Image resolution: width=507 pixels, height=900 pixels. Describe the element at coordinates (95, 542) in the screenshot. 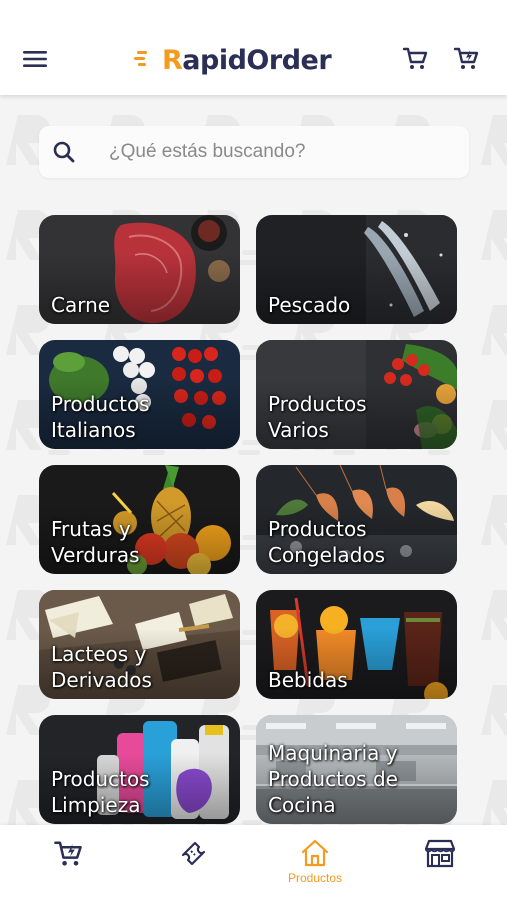

I see `category-label: Frutas y Verduras` at that location.